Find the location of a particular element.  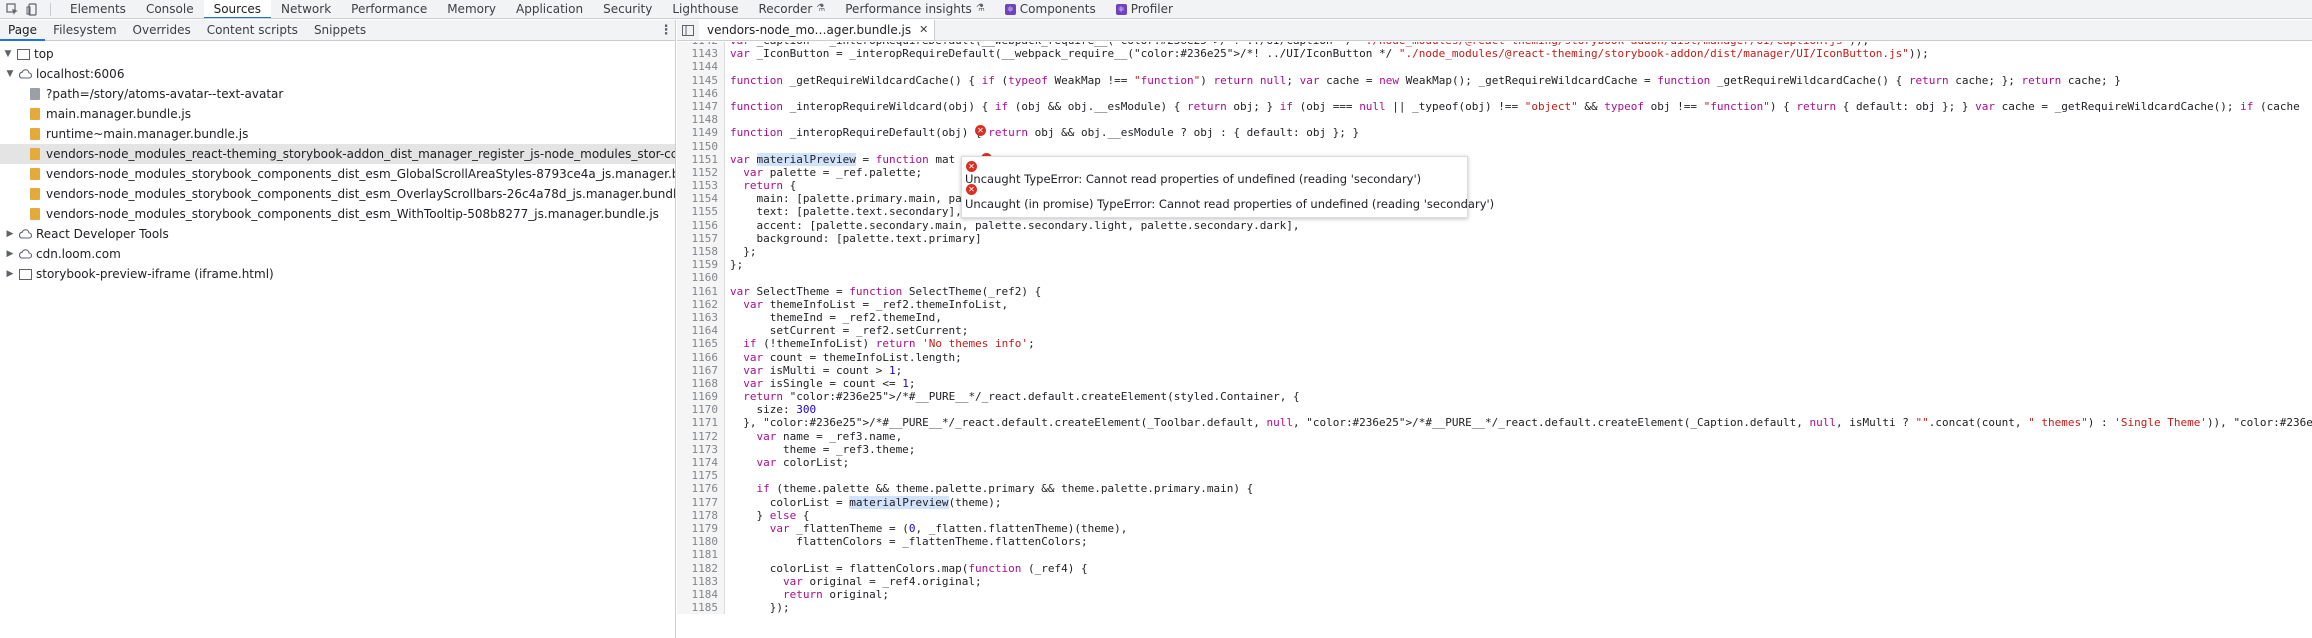

tree-item: ▼ top is located at coordinates (337, 54).